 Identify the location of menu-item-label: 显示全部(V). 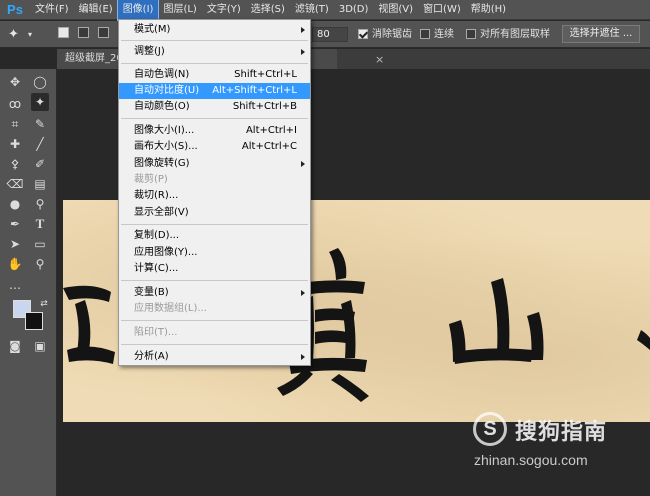
(161, 212).